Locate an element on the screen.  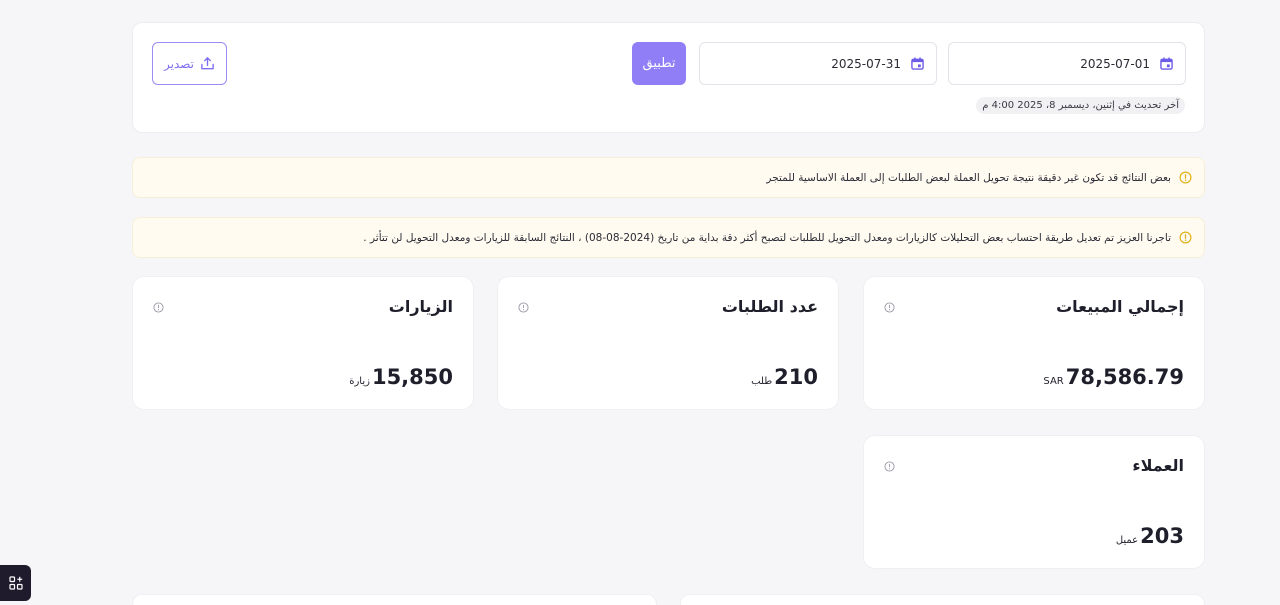
stat-card-orders: عدد الطلبات 210 طلب is located at coordinates (668, 343).